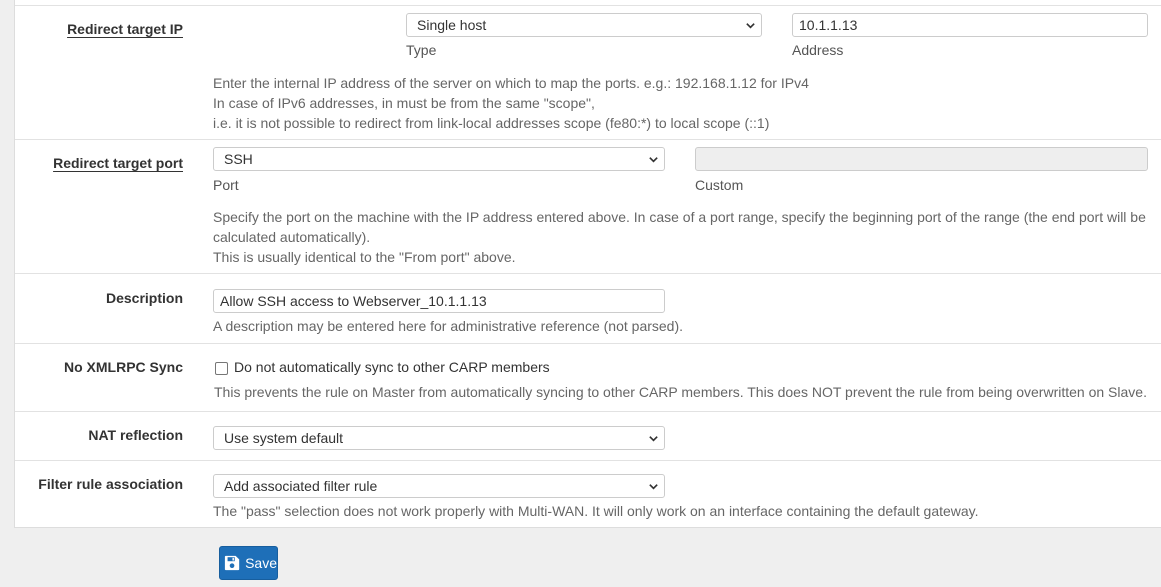  What do you see at coordinates (292, 237) in the screenshot?
I see `redirect-target-port-help-2: calculated automatically).` at bounding box center [292, 237].